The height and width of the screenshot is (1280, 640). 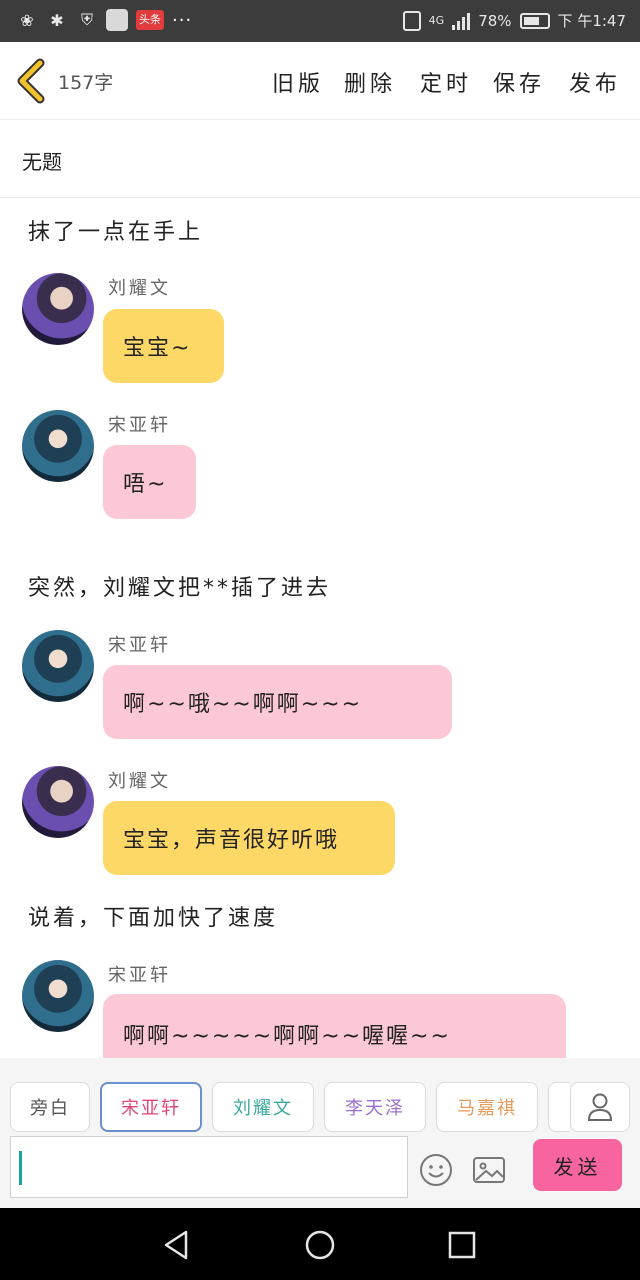 I want to click on role-tab-liu-yaowen: 刘耀文, so click(x=263, y=1107).